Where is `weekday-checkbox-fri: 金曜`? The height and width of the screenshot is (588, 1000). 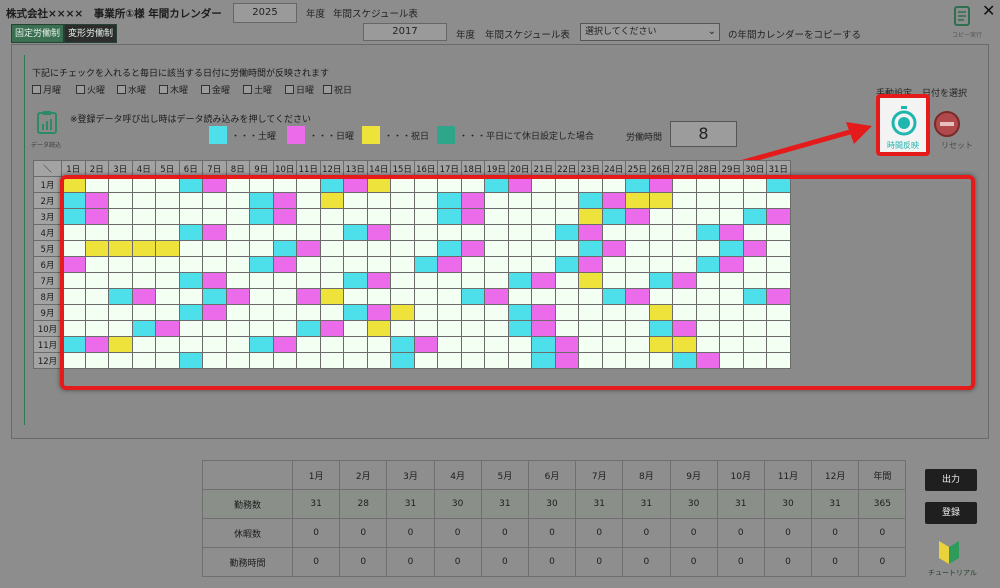
weekday-checkbox-fri: 金曜 is located at coordinates (215, 89).